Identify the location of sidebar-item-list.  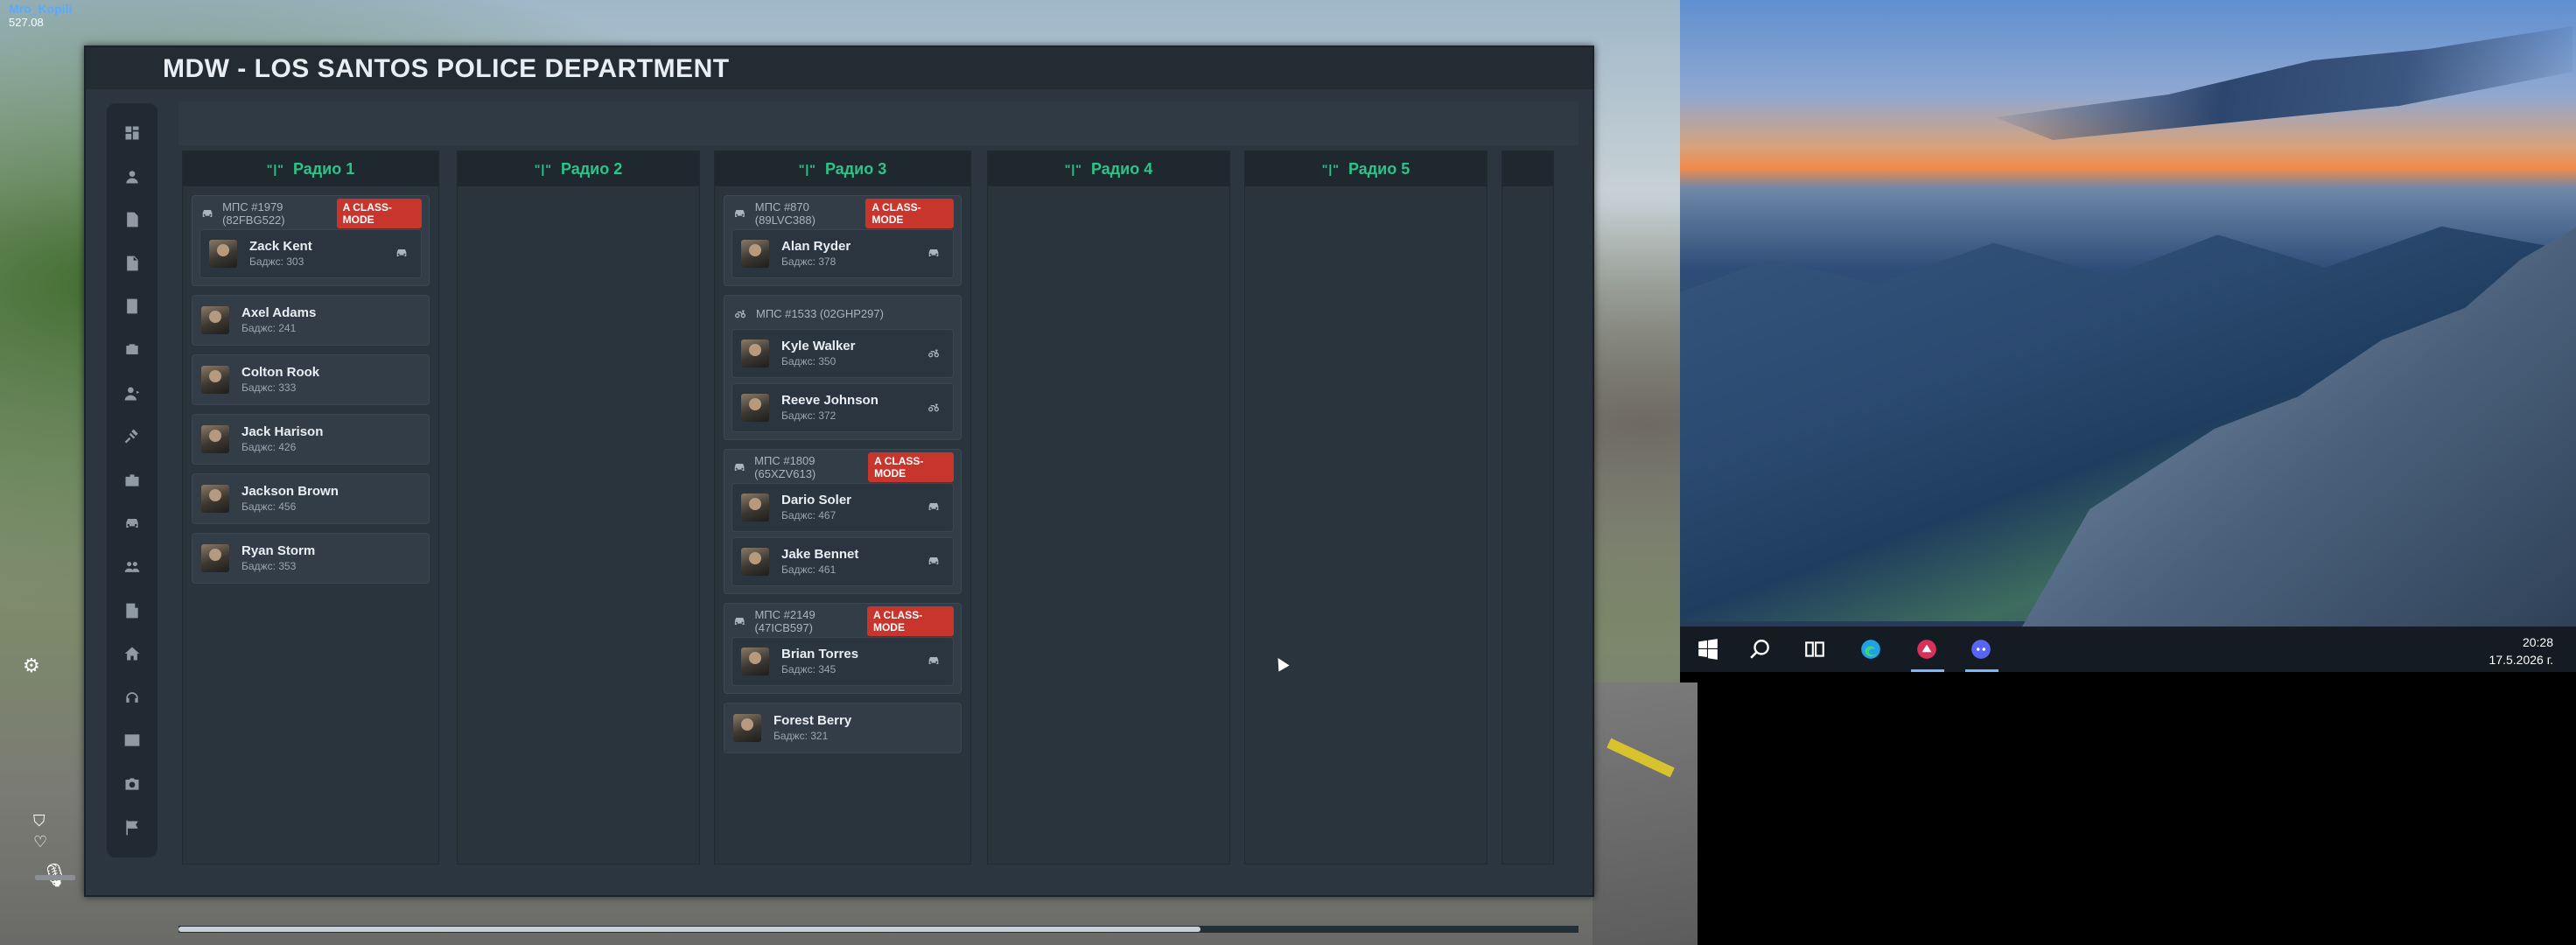
(132, 306).